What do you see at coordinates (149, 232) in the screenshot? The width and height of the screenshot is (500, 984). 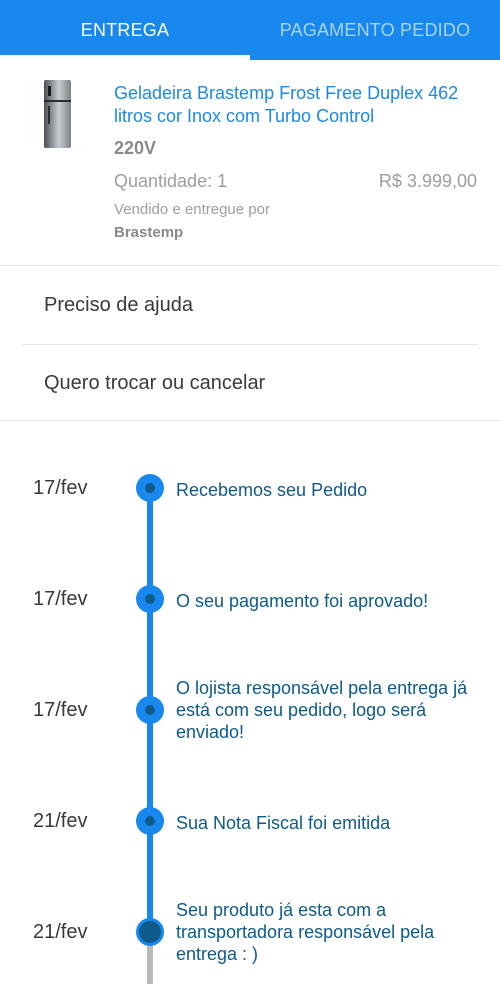 I see `seller-name: Brastemp` at bounding box center [149, 232].